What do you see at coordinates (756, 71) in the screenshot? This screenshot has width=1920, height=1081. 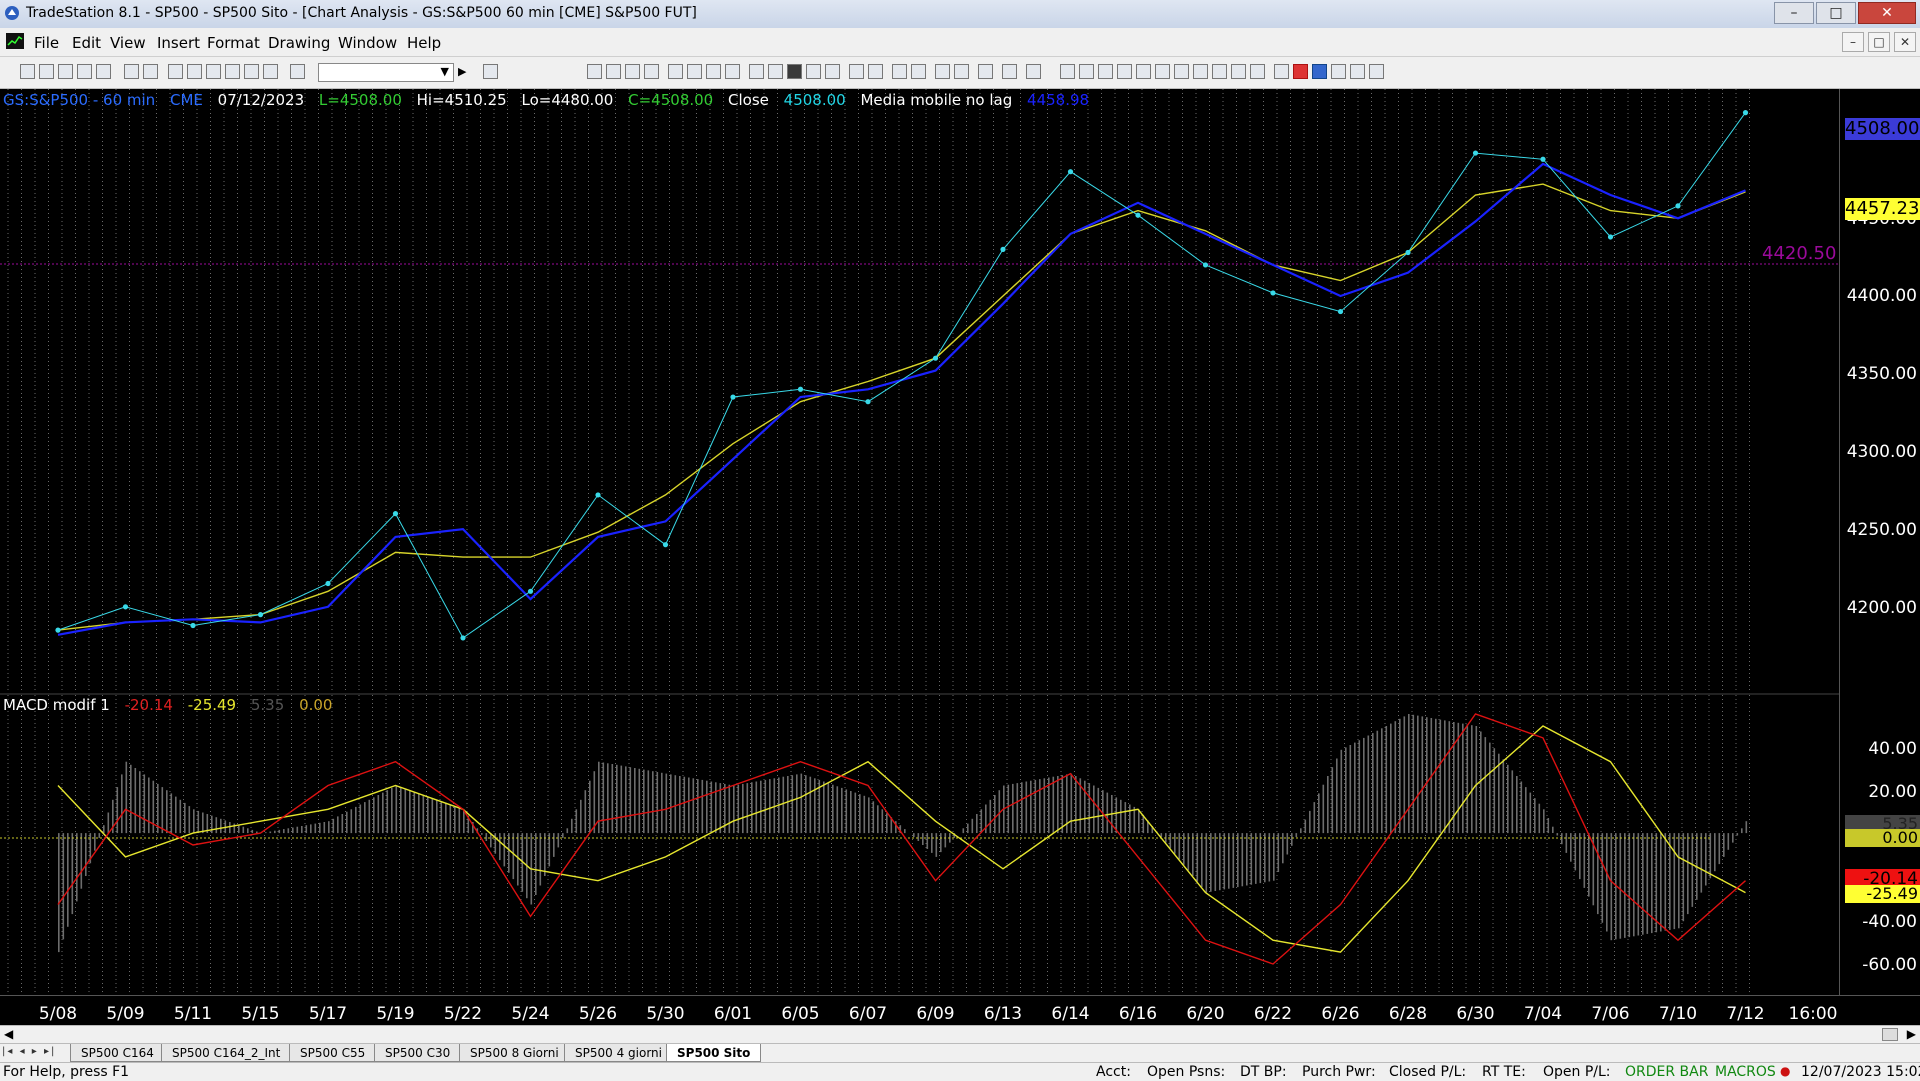 I see `radar-icon` at bounding box center [756, 71].